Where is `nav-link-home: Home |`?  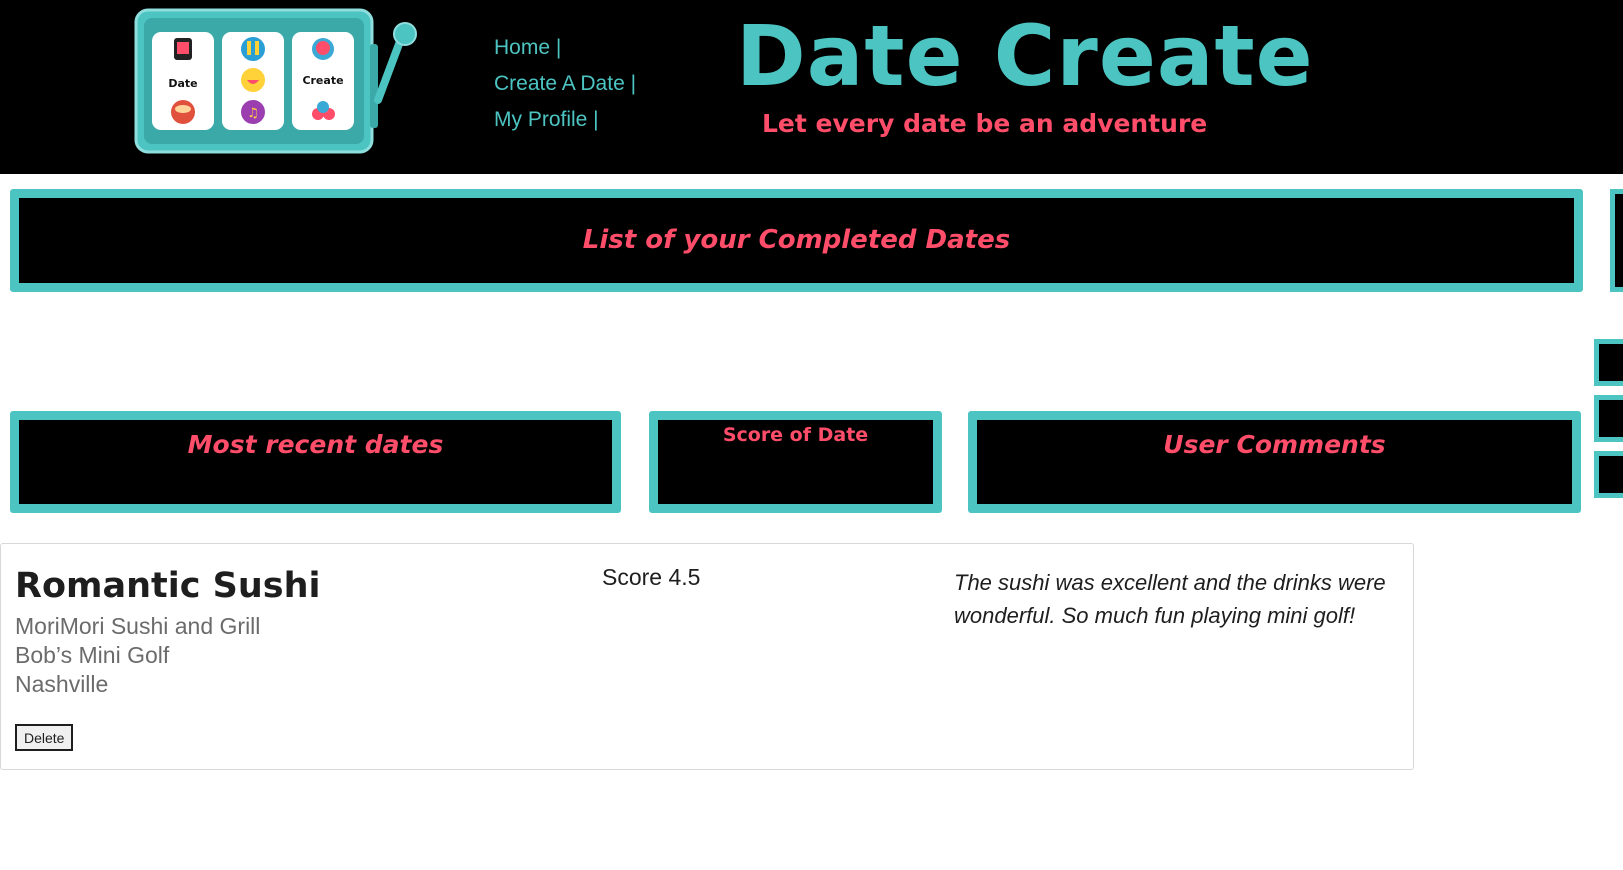
nav-link-home: Home | is located at coordinates (565, 48).